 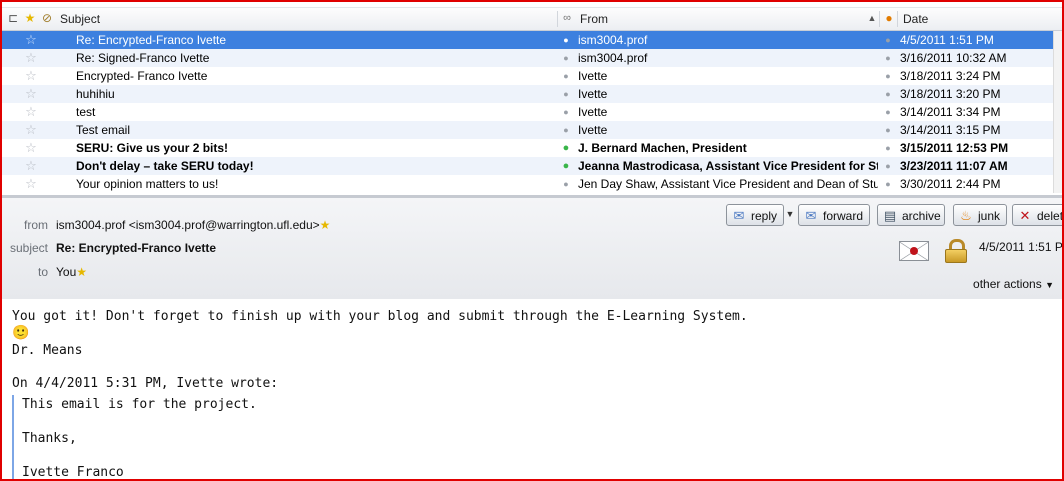 I want to click on delete-button: ✕ delete, so click(x=1037, y=215).